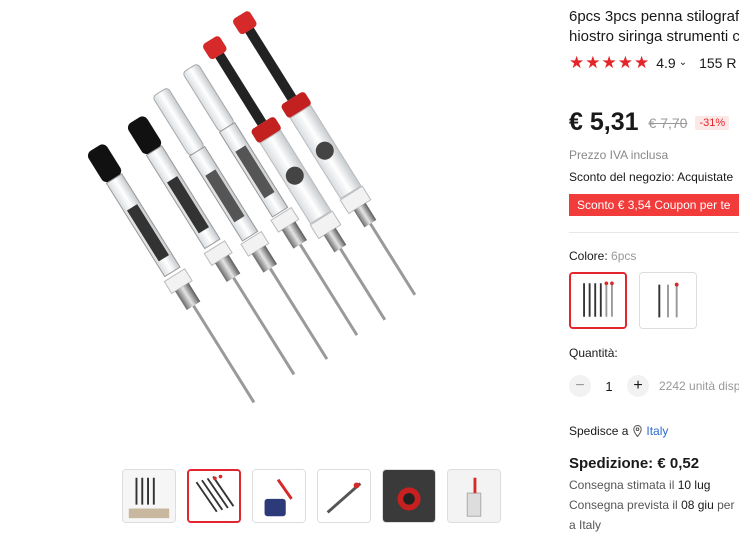 The height and width of the screenshot is (542, 739). I want to click on rating-value: 4.9, so click(666, 62).